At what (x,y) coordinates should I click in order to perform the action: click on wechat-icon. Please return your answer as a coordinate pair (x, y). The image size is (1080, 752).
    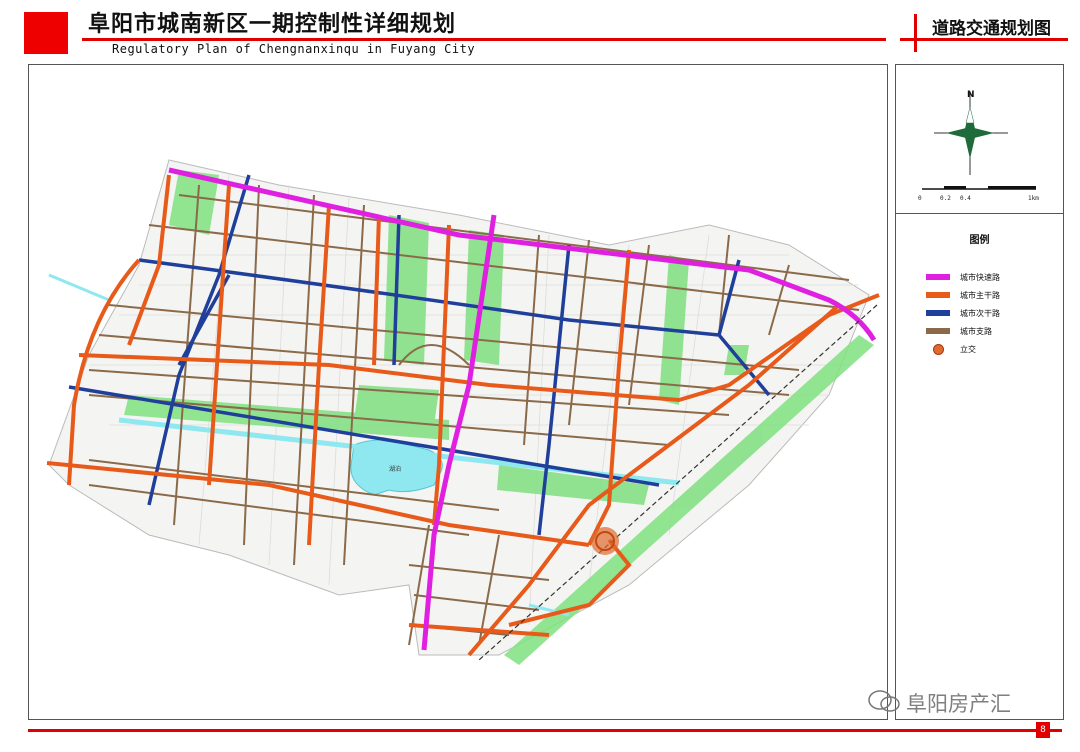
    Looking at the image, I should click on (884, 701).